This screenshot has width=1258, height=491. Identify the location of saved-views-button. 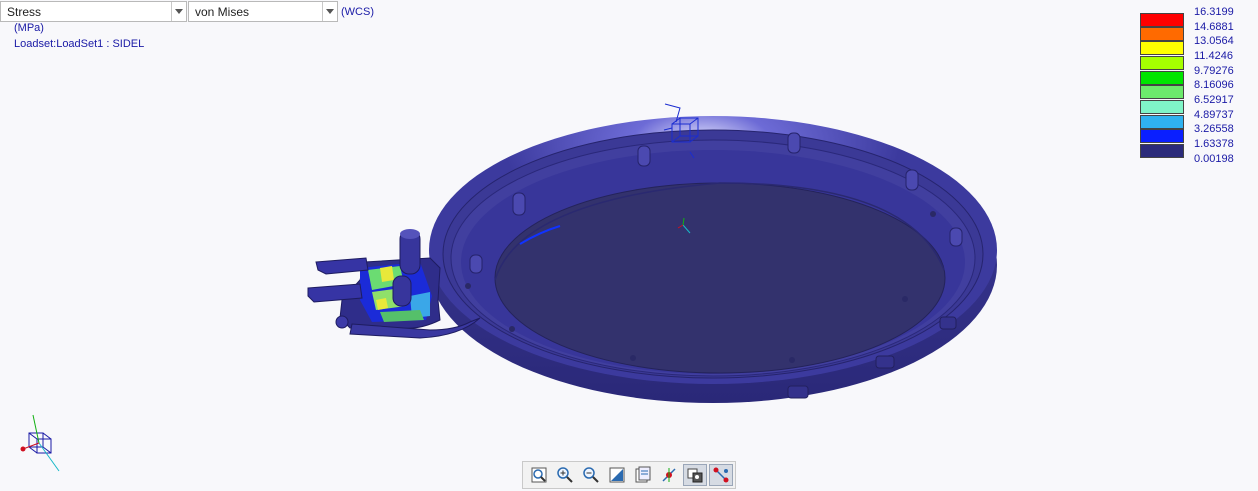
(643, 475).